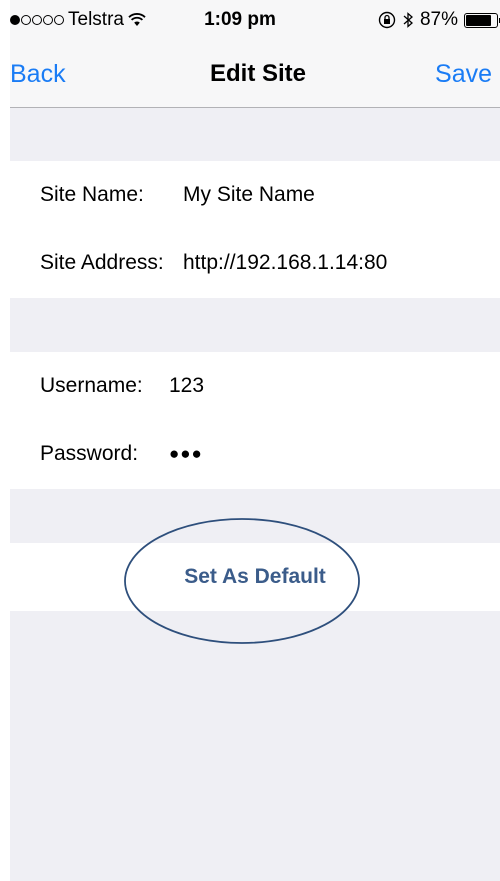 The height and width of the screenshot is (881, 500). I want to click on status-right: 87%, so click(439, 20).